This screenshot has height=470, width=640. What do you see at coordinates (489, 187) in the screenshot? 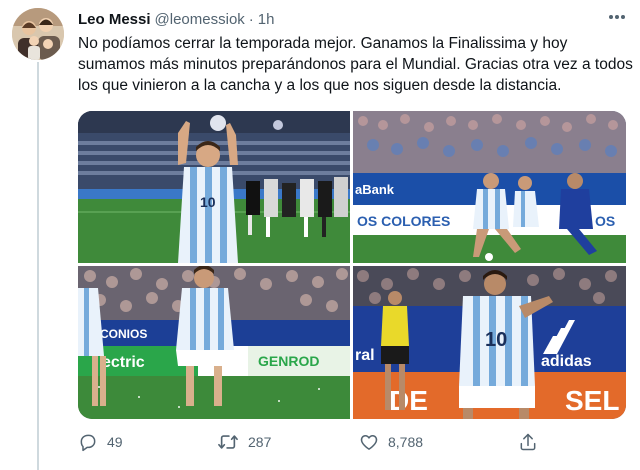
I see `photo-penalty-kick: aBank OS COLORES OS` at bounding box center [489, 187].